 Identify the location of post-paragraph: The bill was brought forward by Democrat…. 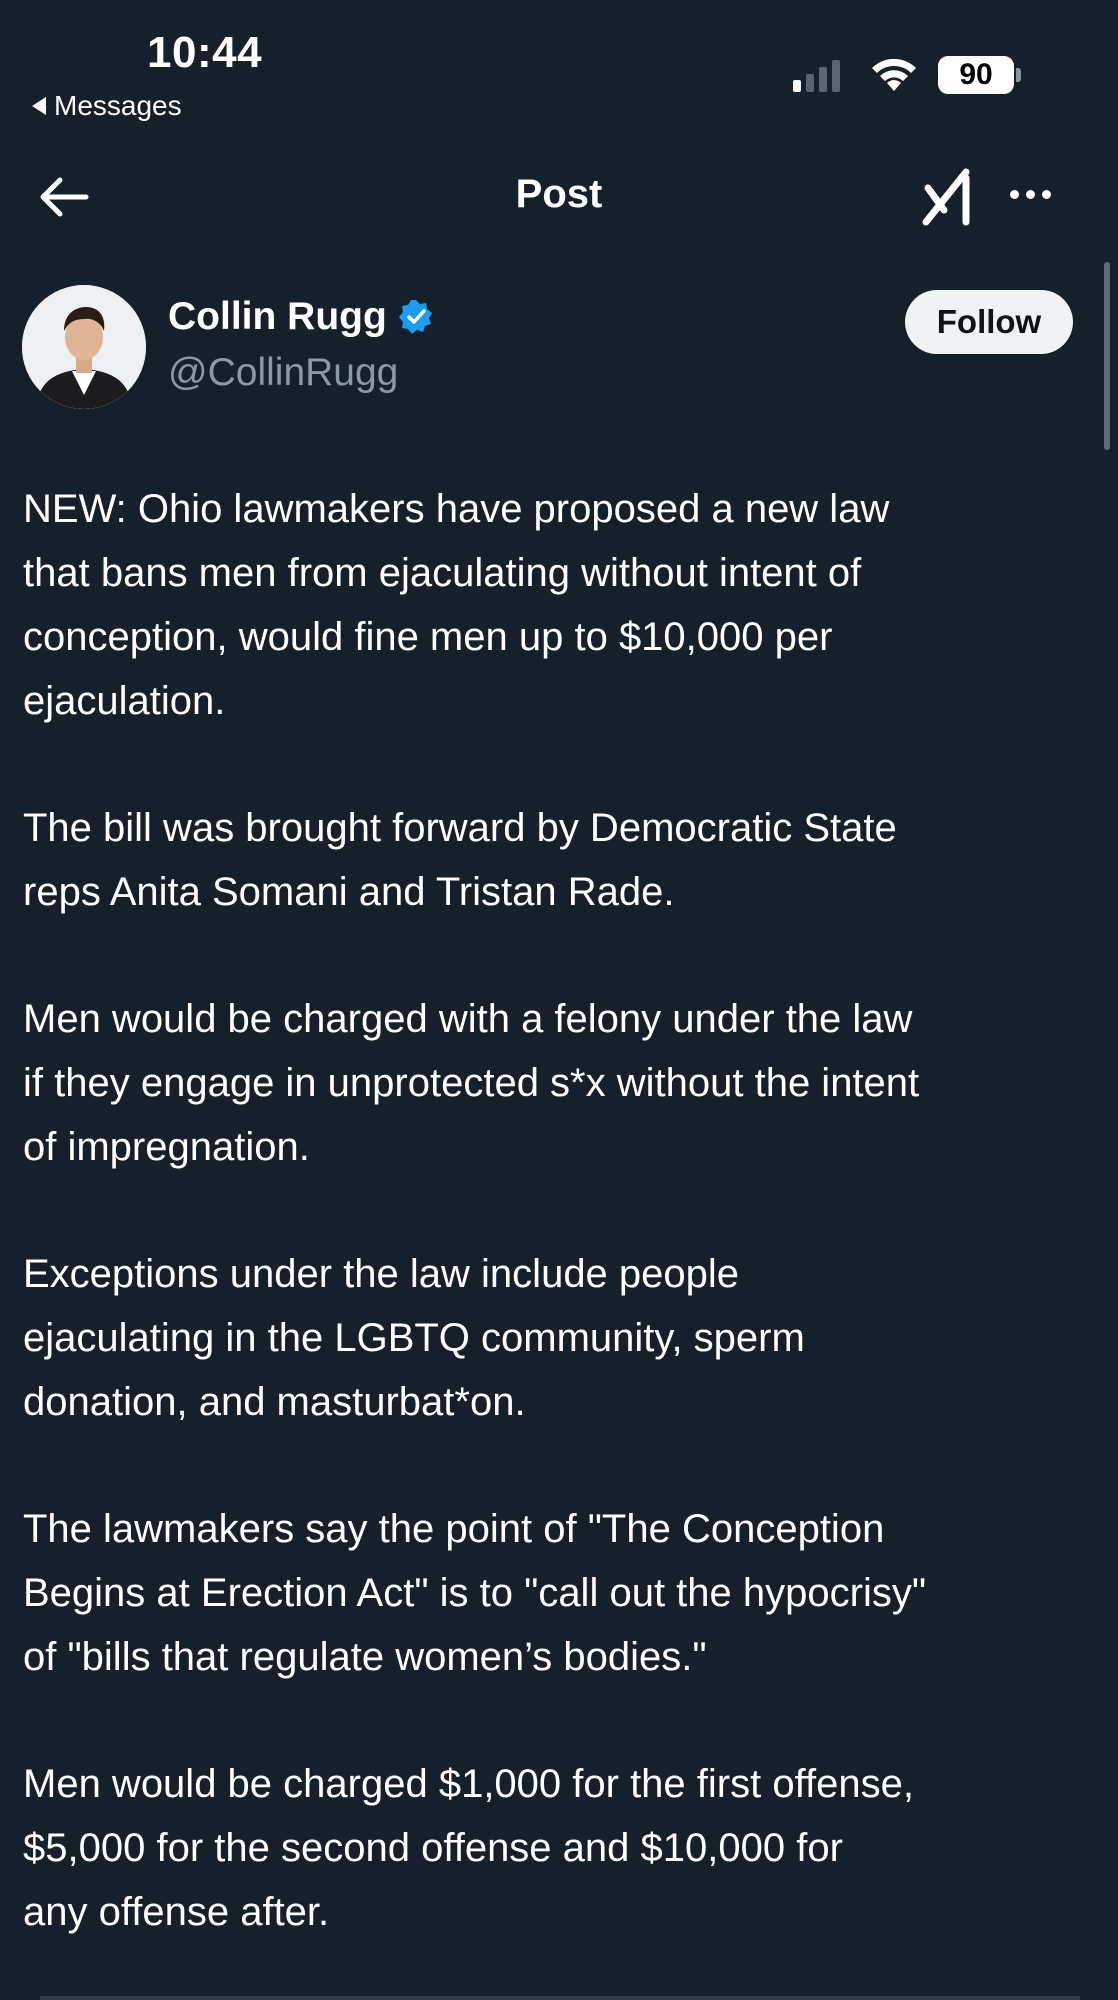
(460, 860).